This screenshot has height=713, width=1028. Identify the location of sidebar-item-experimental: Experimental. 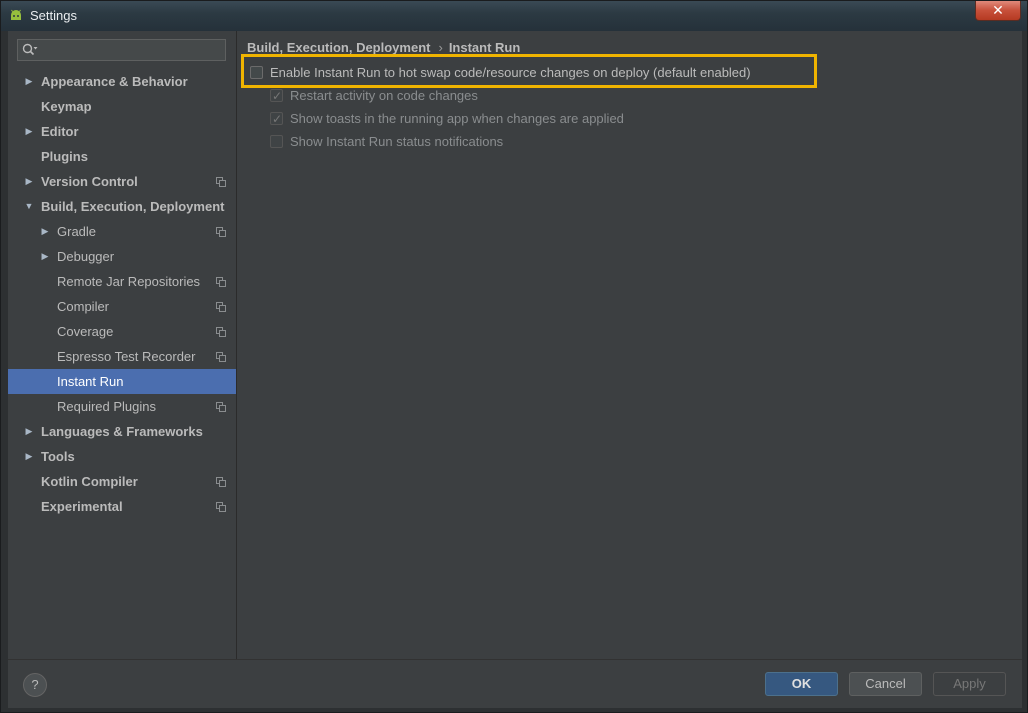
(122, 506).